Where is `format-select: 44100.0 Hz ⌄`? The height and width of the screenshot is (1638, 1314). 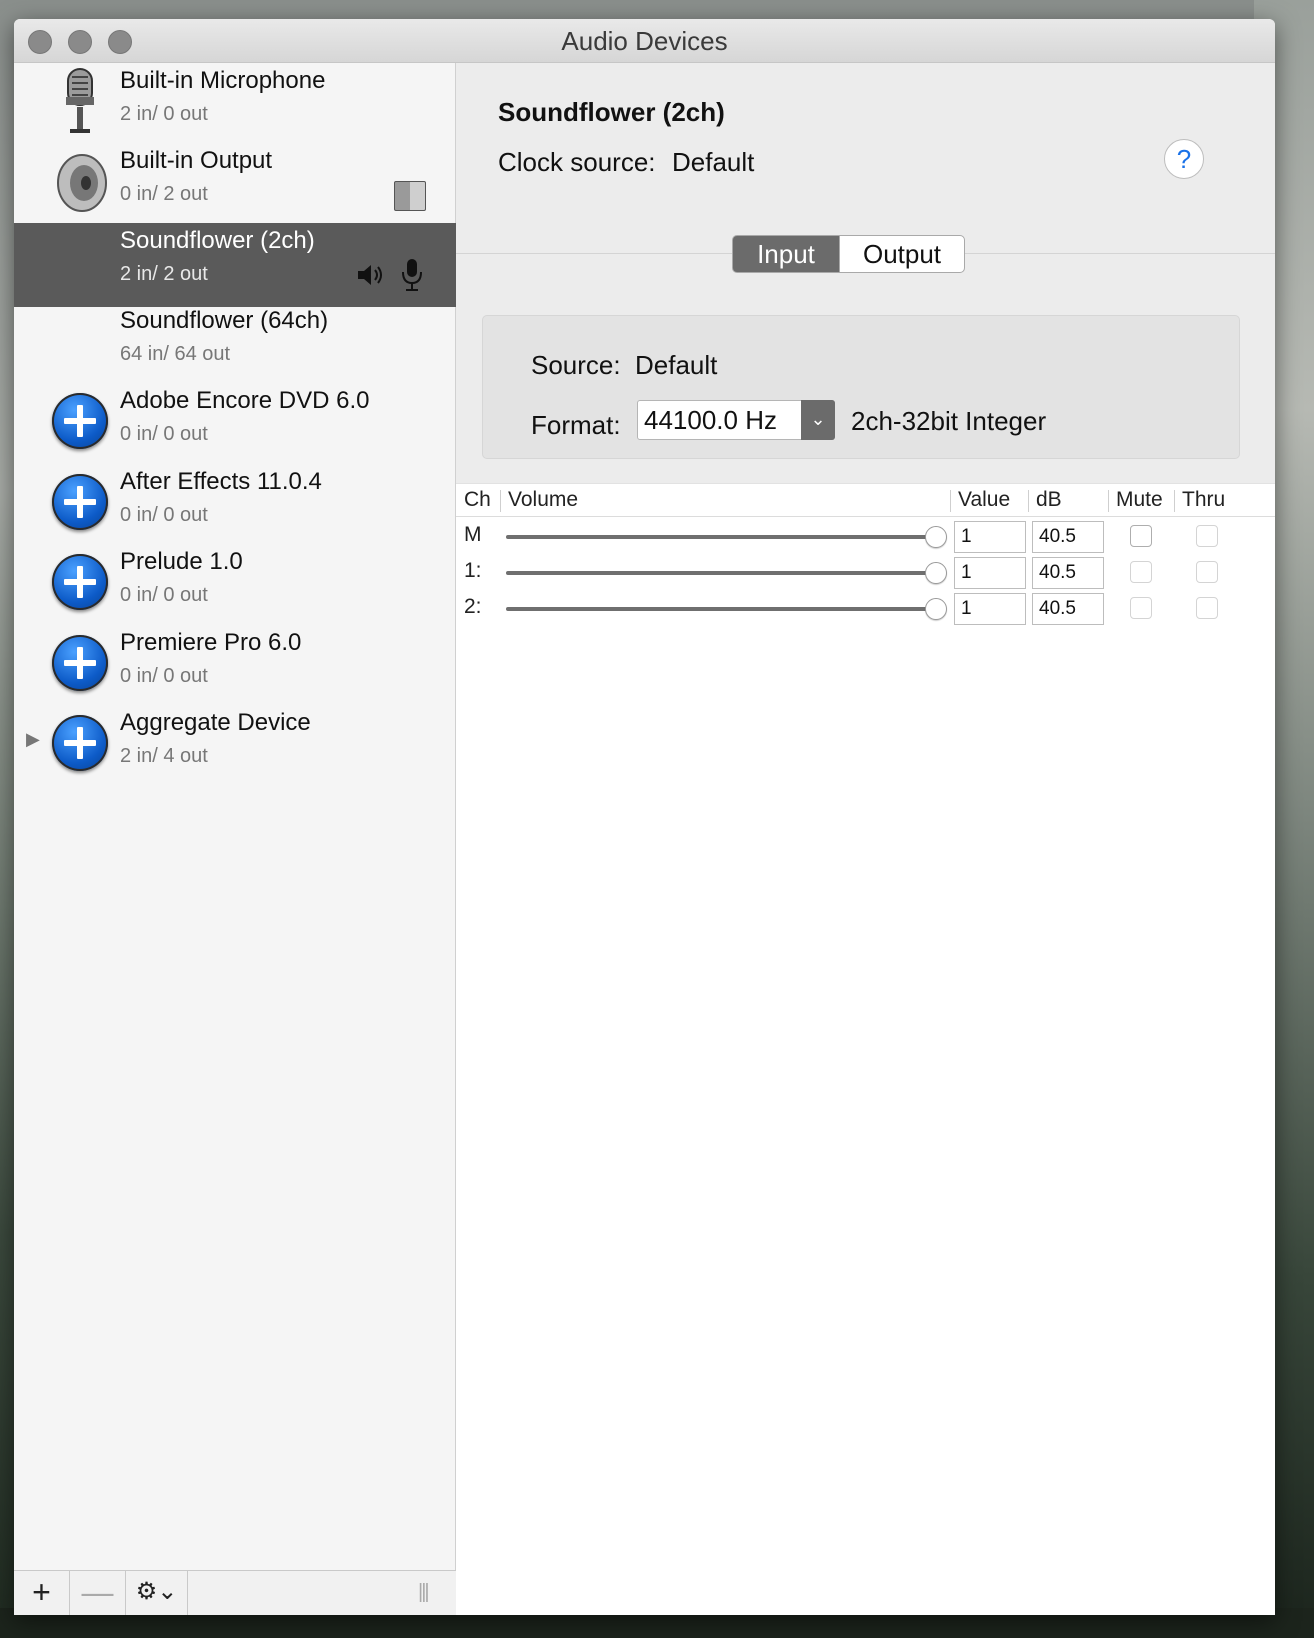
format-select: 44100.0 Hz ⌄ is located at coordinates (736, 420).